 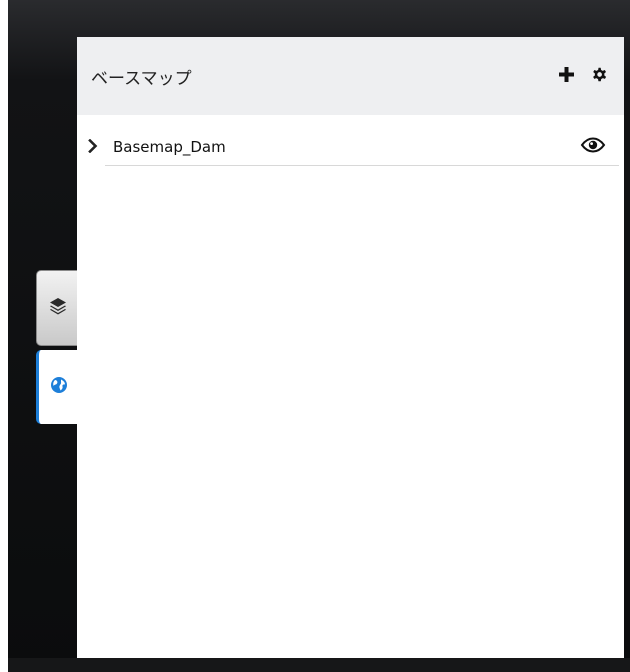 I want to click on gear-icon, so click(x=599, y=76).